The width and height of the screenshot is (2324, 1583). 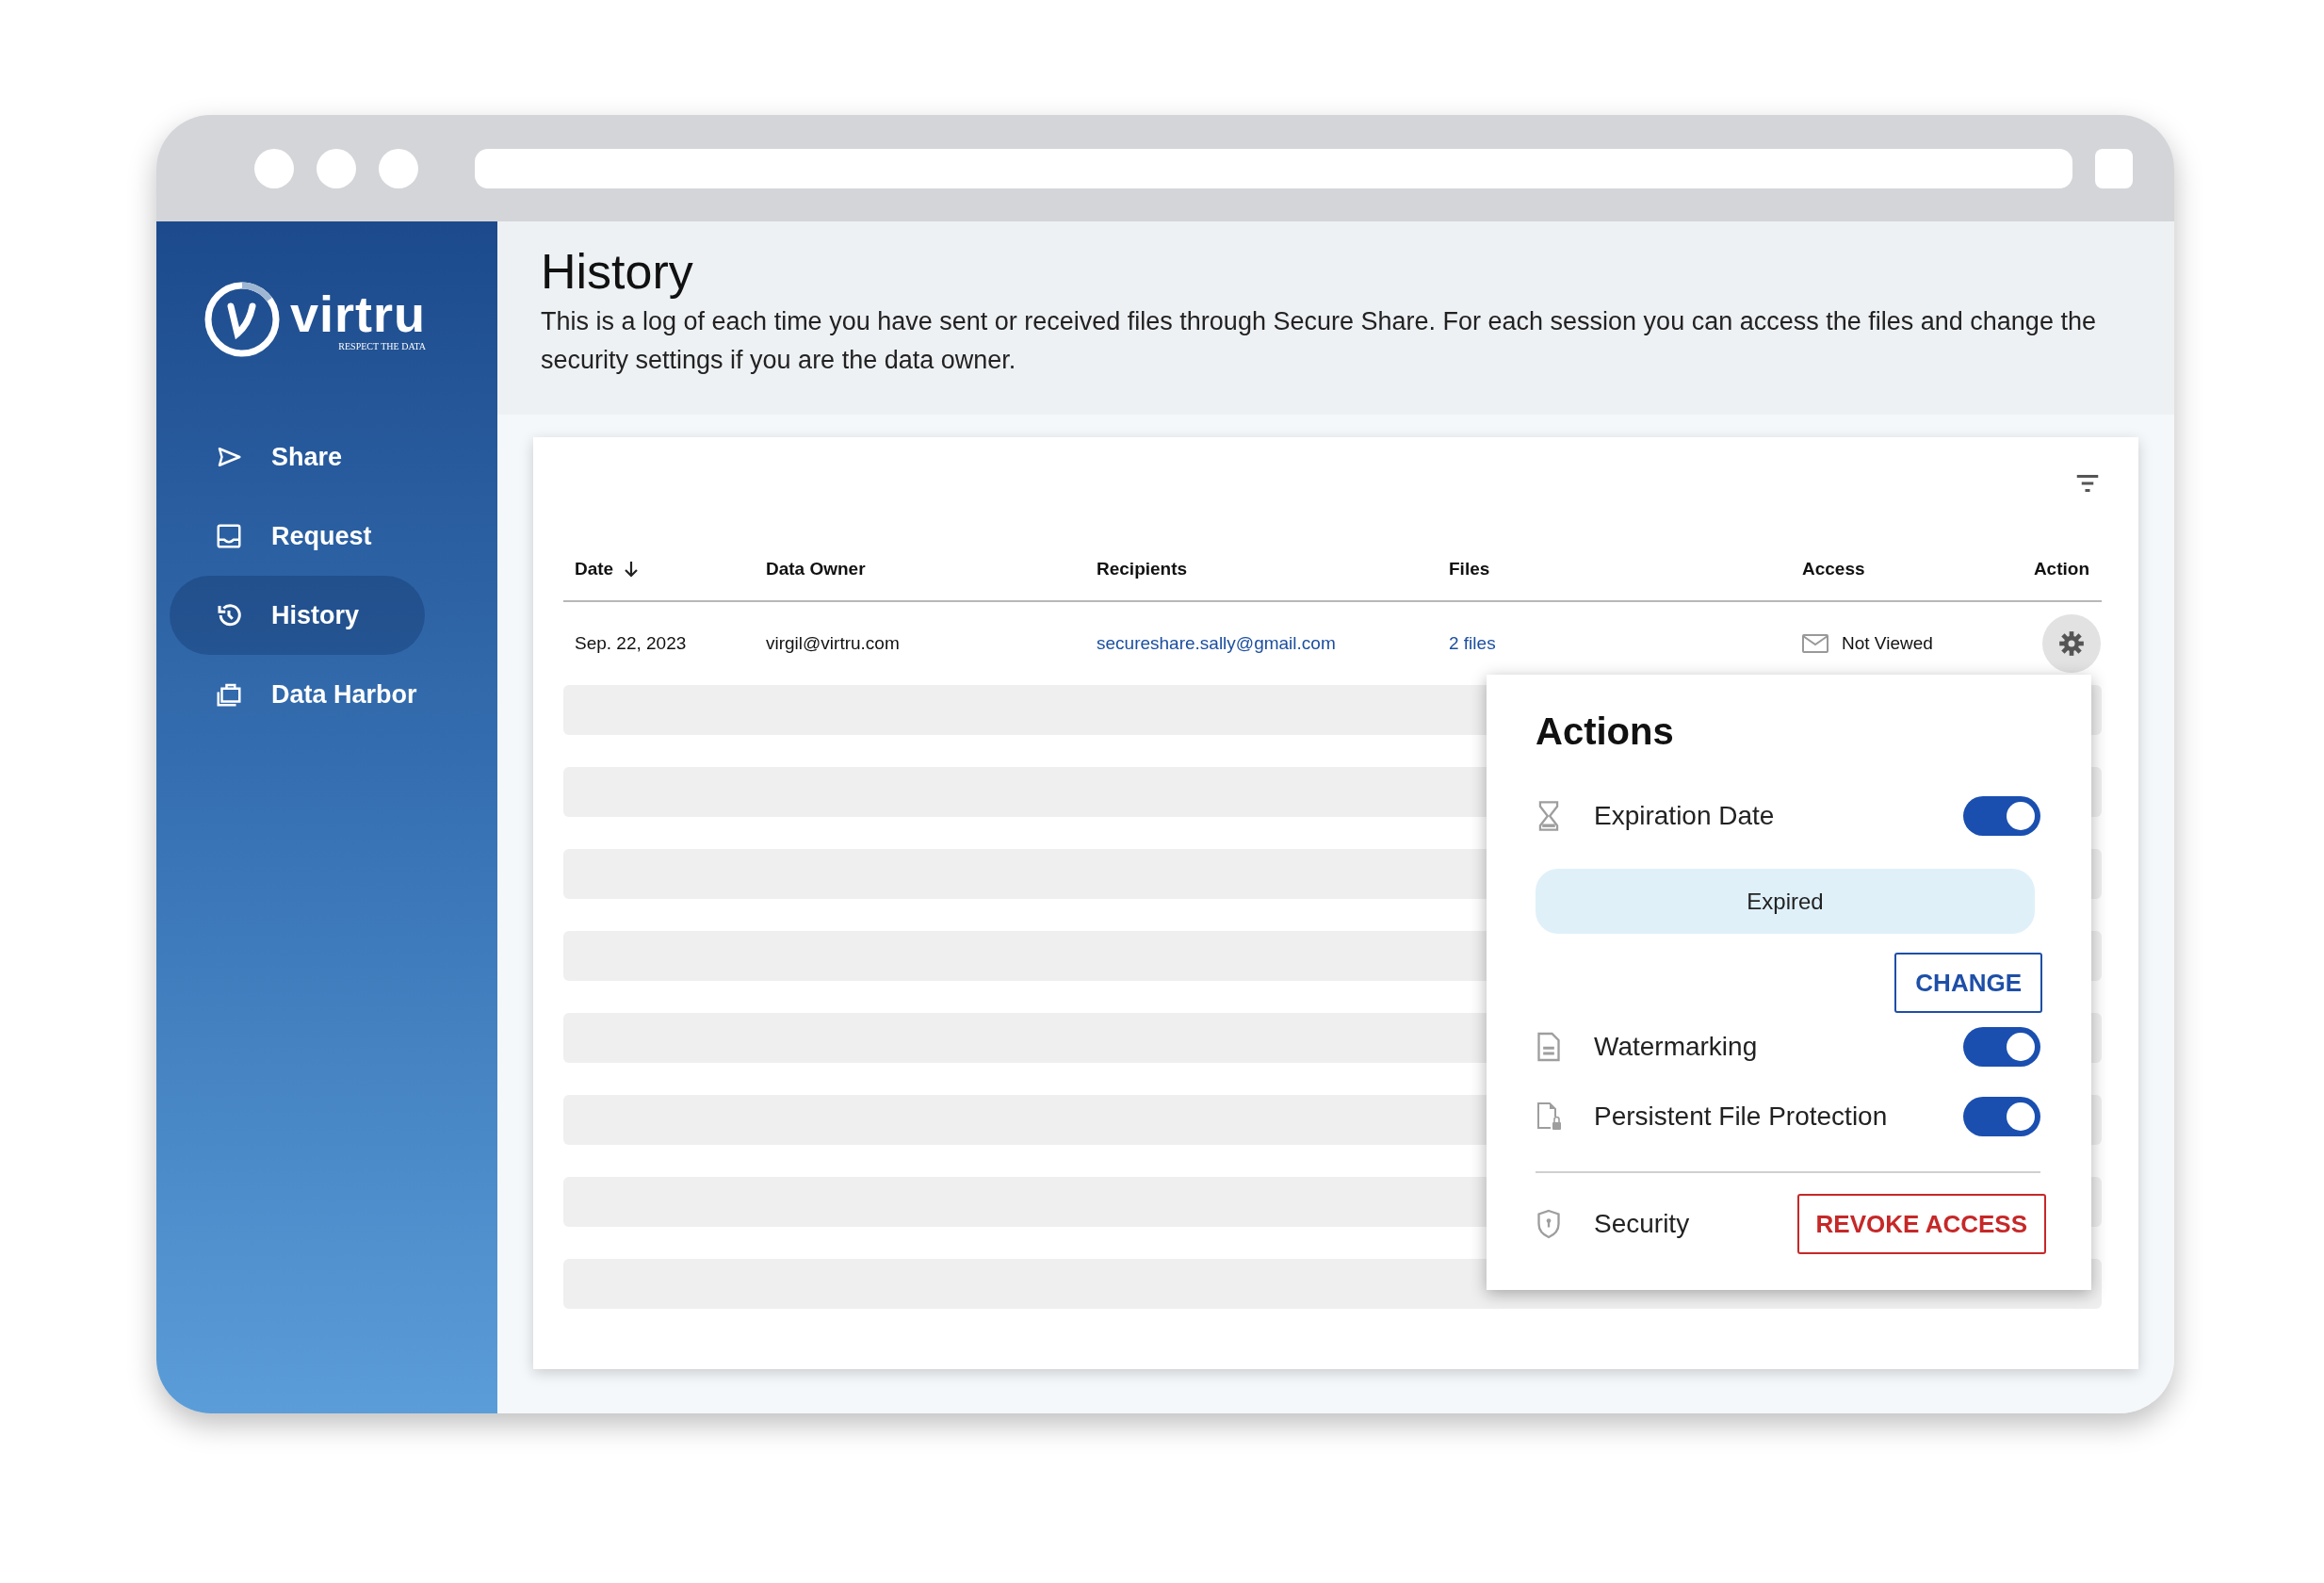 What do you see at coordinates (1273, 643) in the screenshot?
I see `recipient-link: secureshare.sally@gmail.com` at bounding box center [1273, 643].